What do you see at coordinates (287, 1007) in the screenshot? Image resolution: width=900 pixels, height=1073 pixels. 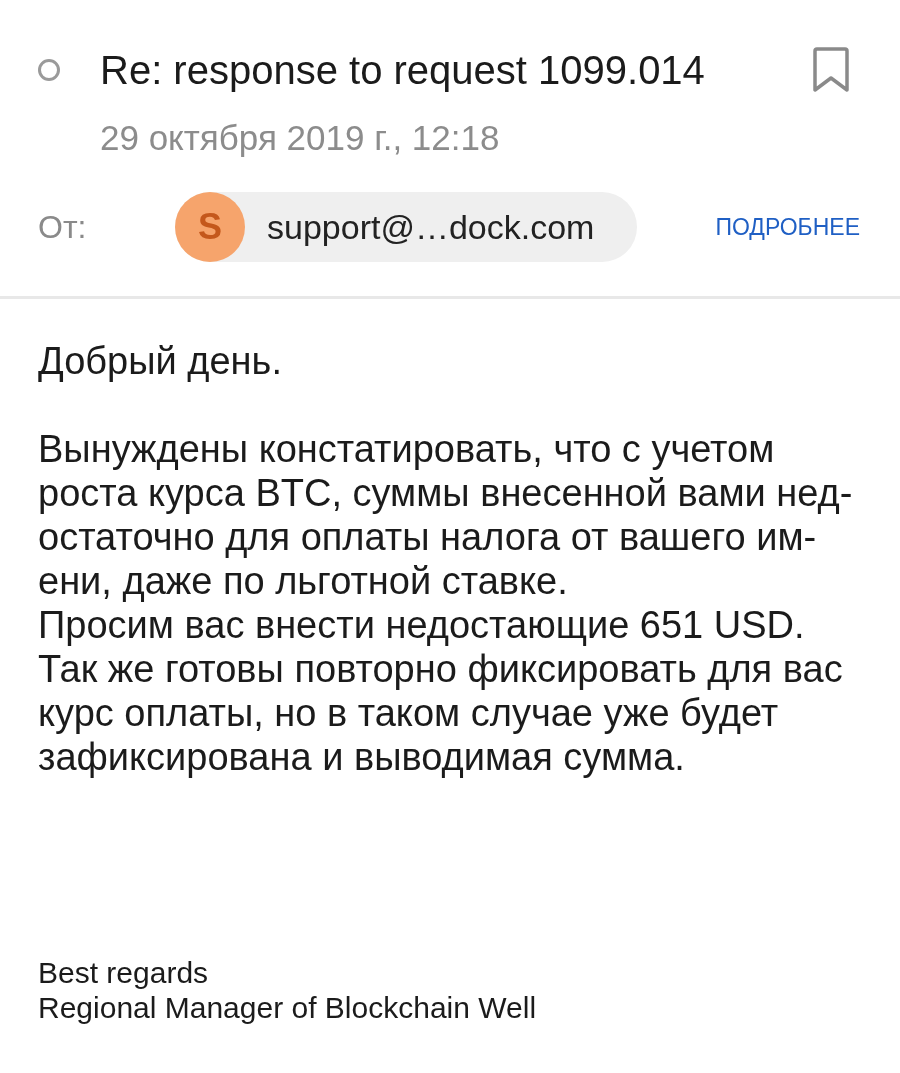 I see `signature-line: Regional Manager of Blockchain Well` at bounding box center [287, 1007].